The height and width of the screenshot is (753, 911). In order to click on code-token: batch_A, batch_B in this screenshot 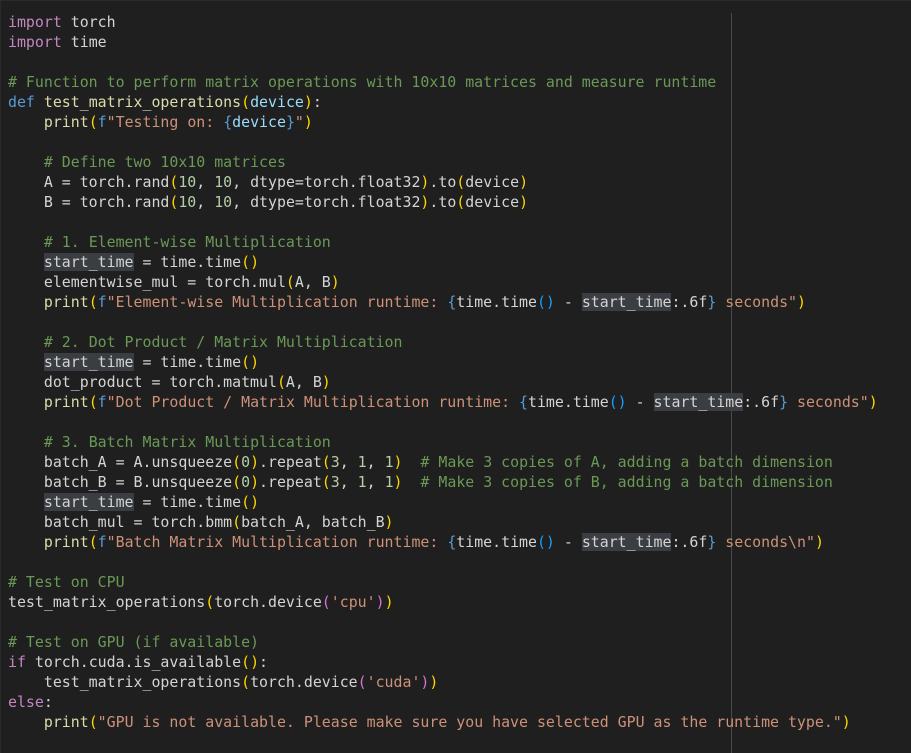, I will do `click(313, 522)`.